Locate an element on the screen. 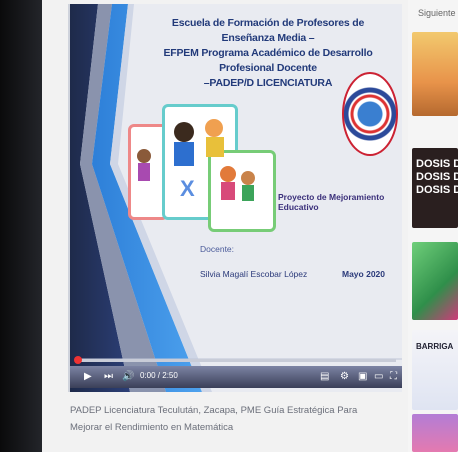  settings-icon: ⚙ is located at coordinates (344, 376).